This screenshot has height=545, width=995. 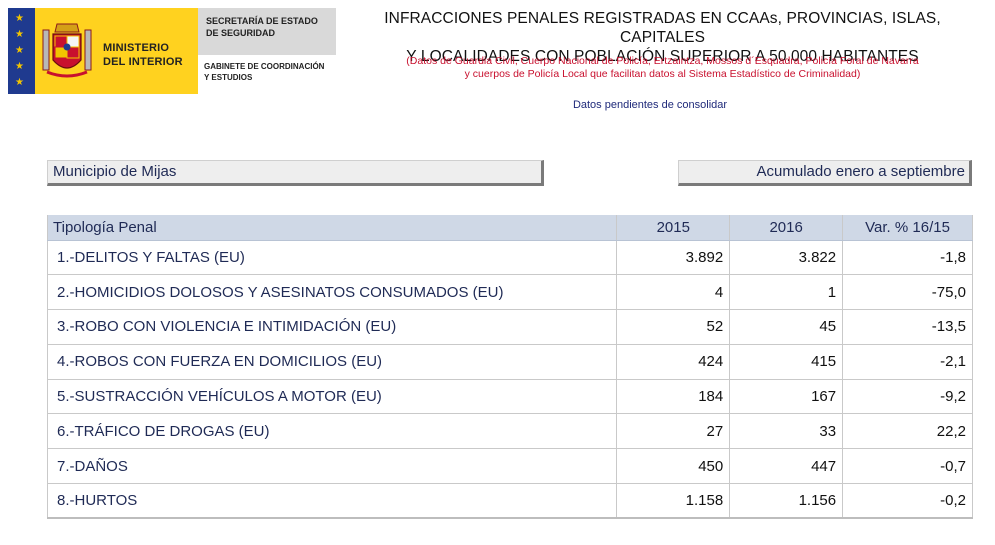 I want to click on ministry-logo: ★ ★ ★ ★ ★ MINISTERIO DEL INTERIOR, so click(x=103, y=51).